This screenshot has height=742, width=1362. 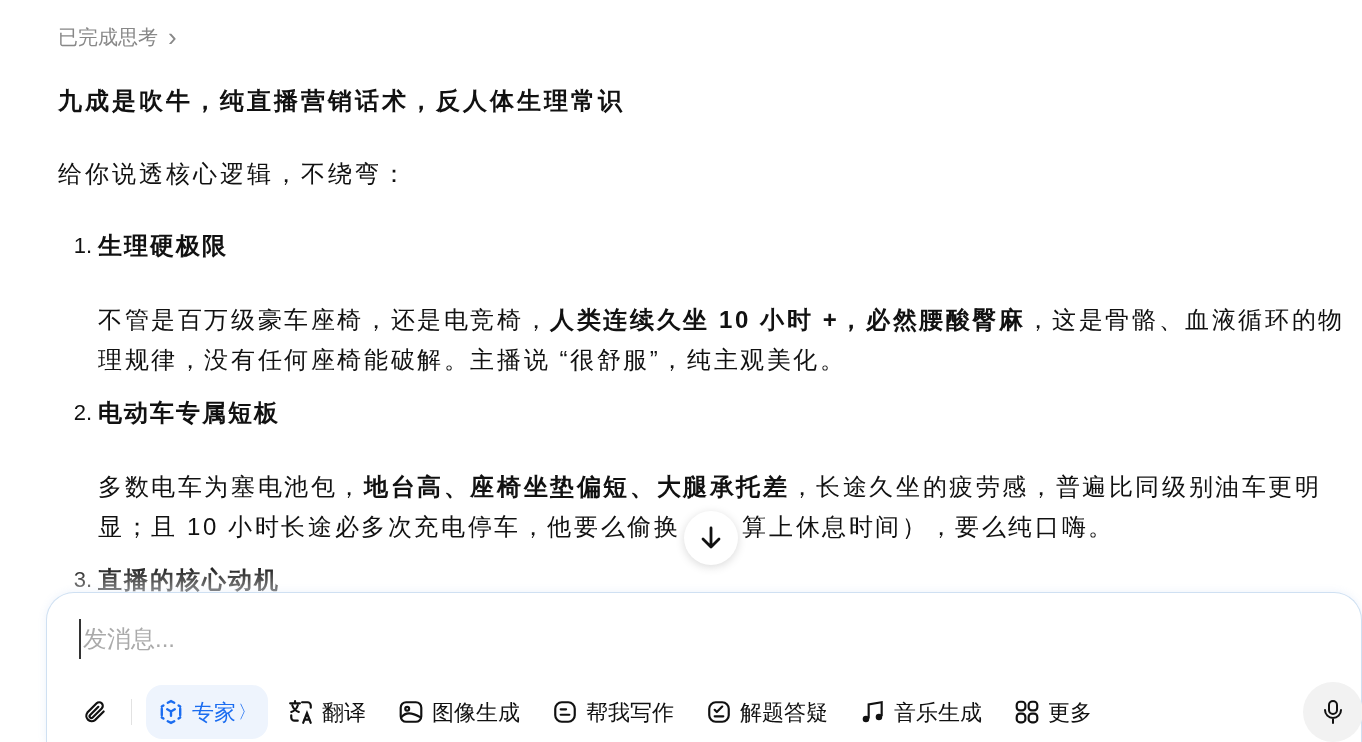 What do you see at coordinates (327, 712) in the screenshot?
I see `tool-button: 翻译` at bounding box center [327, 712].